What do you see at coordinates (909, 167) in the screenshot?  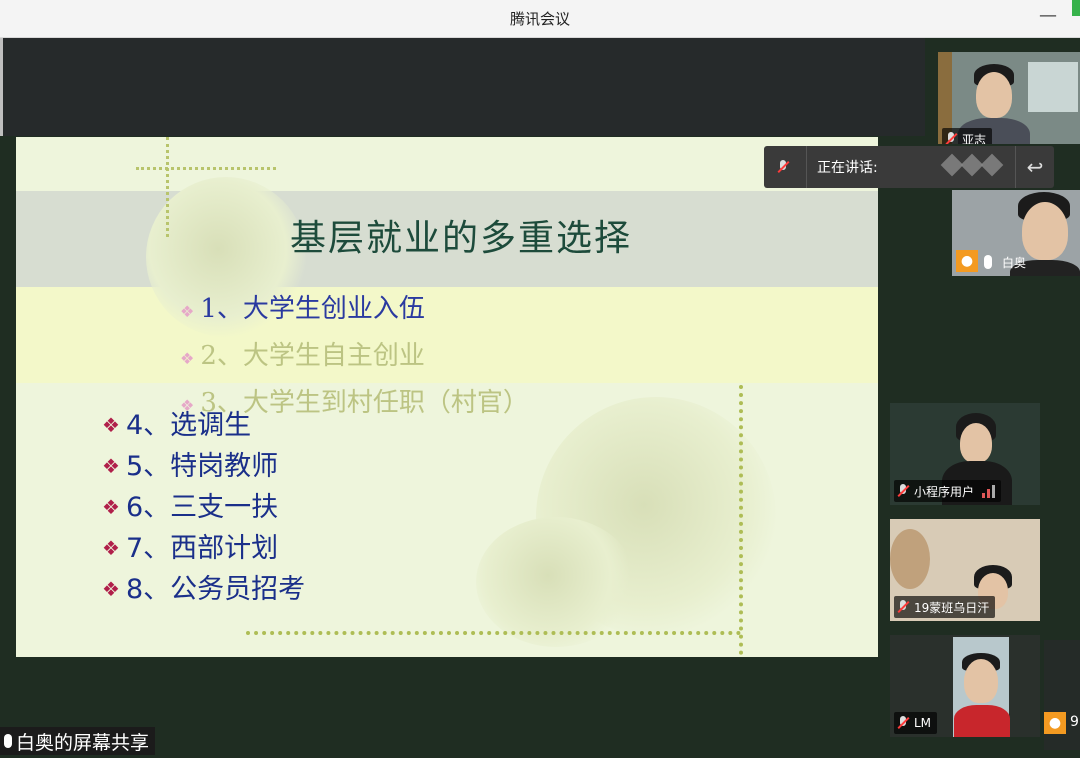 I see `speaking-indicator: 正在讲话: ↩` at bounding box center [909, 167].